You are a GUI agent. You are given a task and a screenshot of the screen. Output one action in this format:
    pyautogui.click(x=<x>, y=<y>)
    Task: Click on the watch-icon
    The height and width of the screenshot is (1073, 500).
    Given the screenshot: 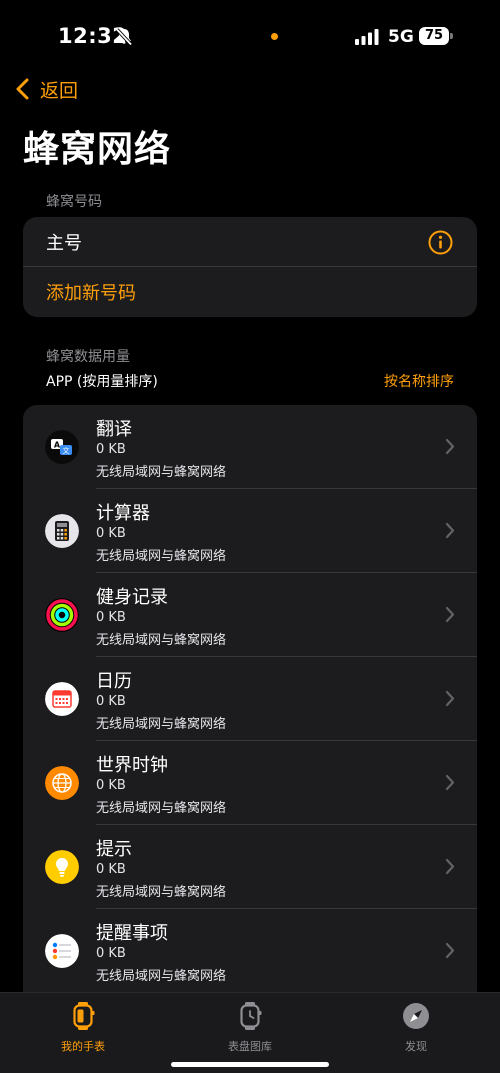 What is the action you would take?
    pyautogui.click(x=84, y=1016)
    